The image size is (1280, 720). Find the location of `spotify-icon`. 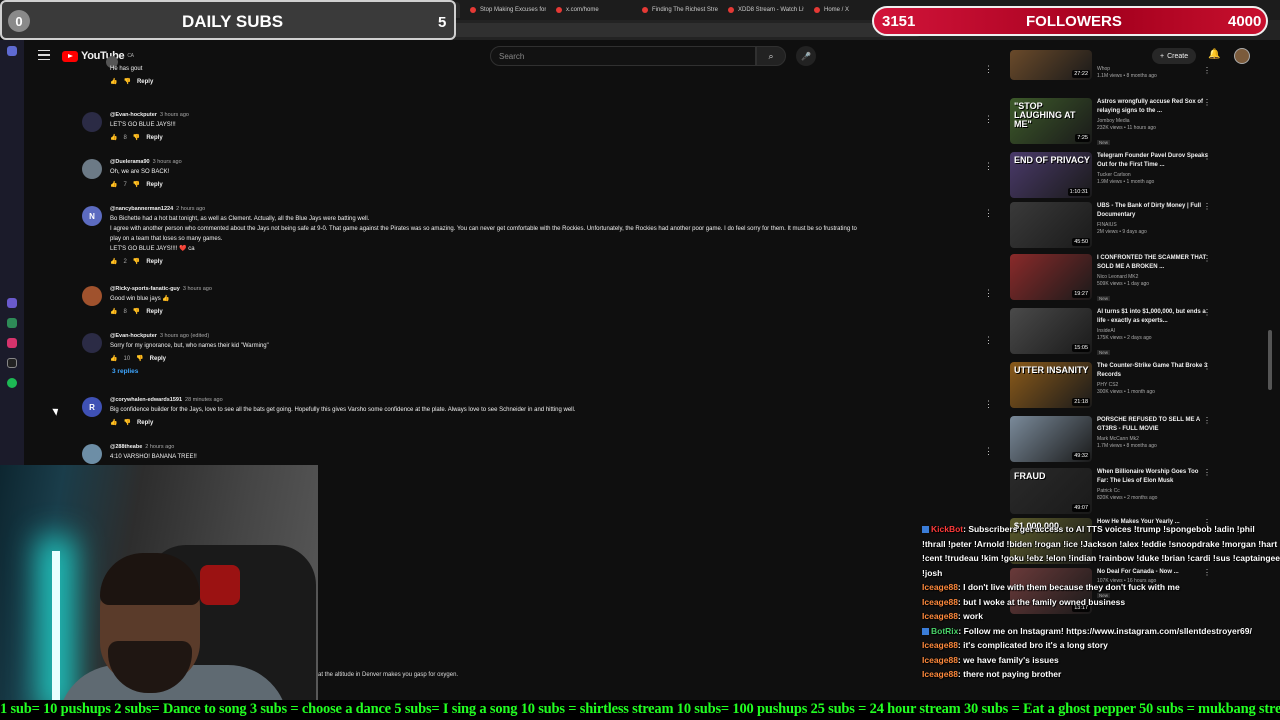

spotify-icon is located at coordinates (12, 383).